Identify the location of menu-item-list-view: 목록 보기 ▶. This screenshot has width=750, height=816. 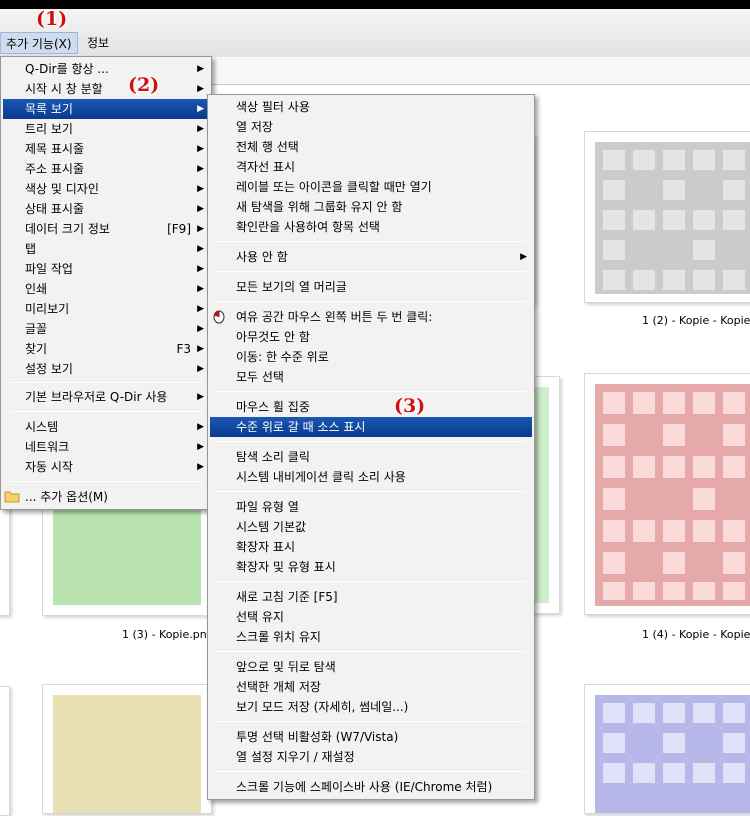
(106, 109).